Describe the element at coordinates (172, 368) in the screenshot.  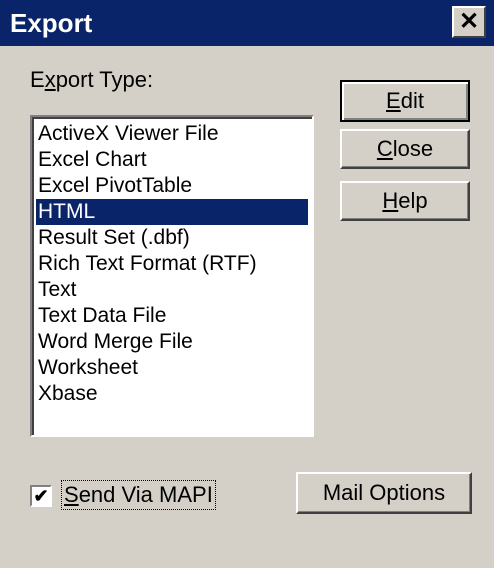
I see `list-item-worksheet: Worksheet` at that location.